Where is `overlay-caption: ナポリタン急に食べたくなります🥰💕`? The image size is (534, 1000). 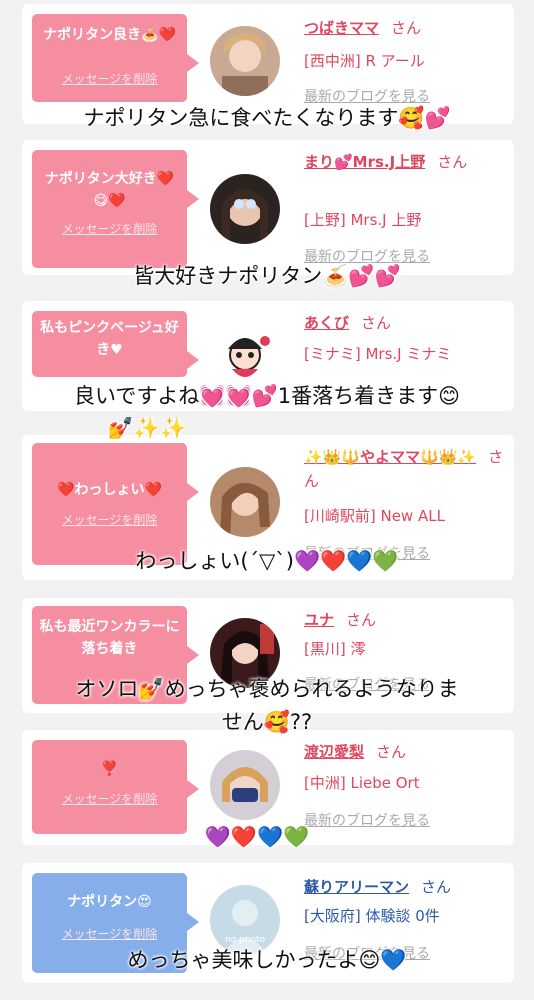 overlay-caption: ナポリタン急に食べたくなります🥰💕 is located at coordinates (267, 118).